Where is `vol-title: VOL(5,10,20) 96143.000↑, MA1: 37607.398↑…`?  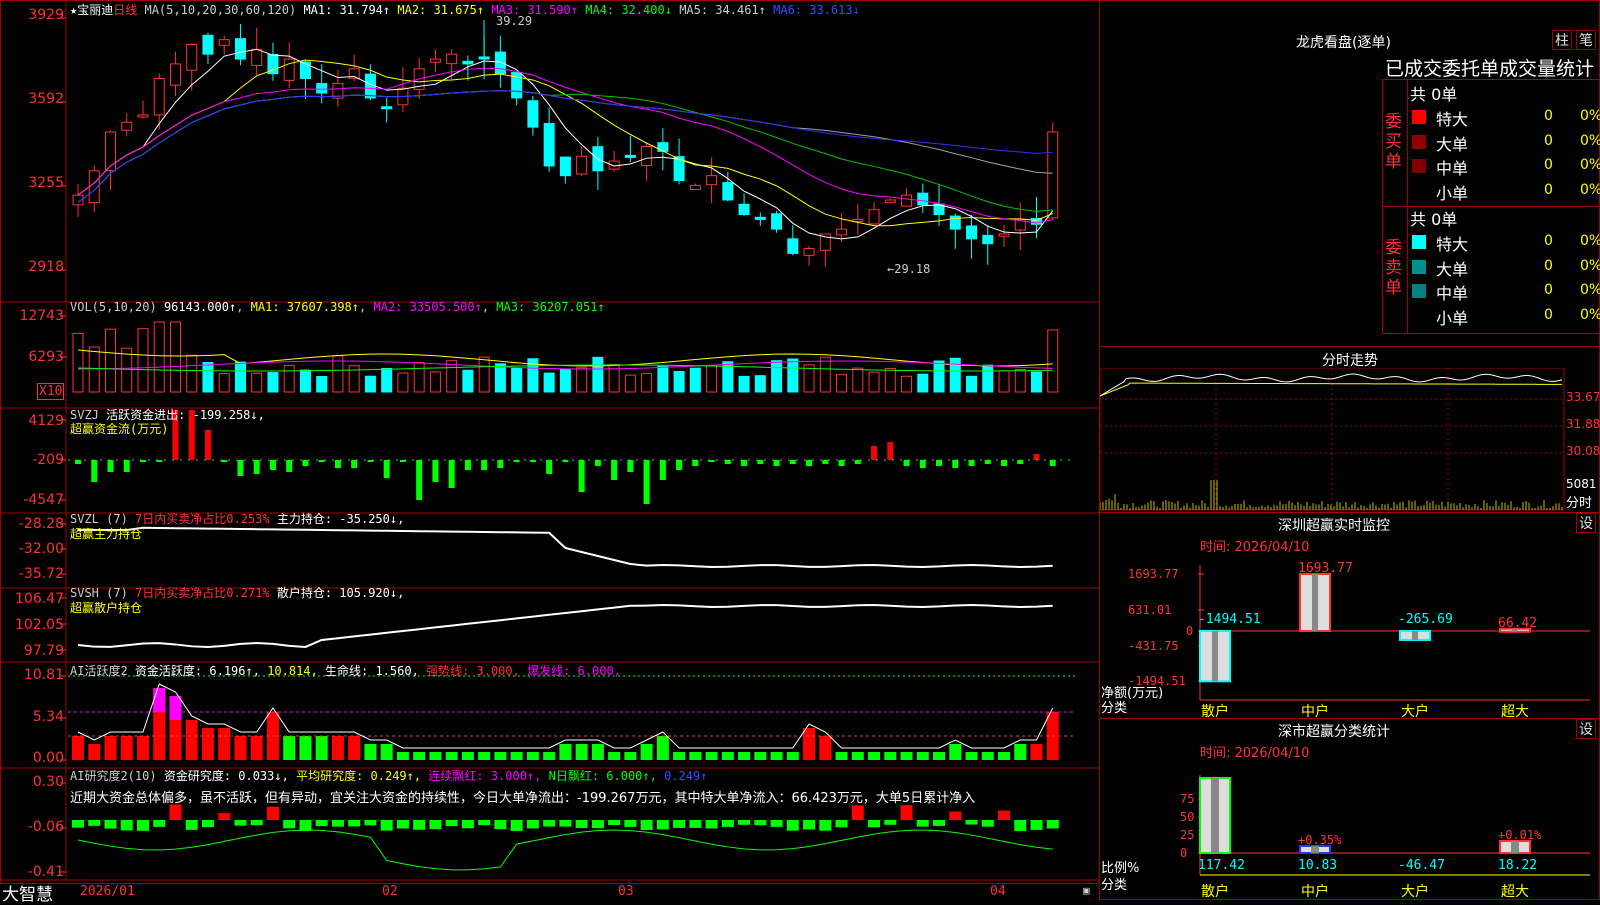 vol-title: VOL(5,10,20) 96143.000↑, MA1: 37607.398↑… is located at coordinates (337, 307).